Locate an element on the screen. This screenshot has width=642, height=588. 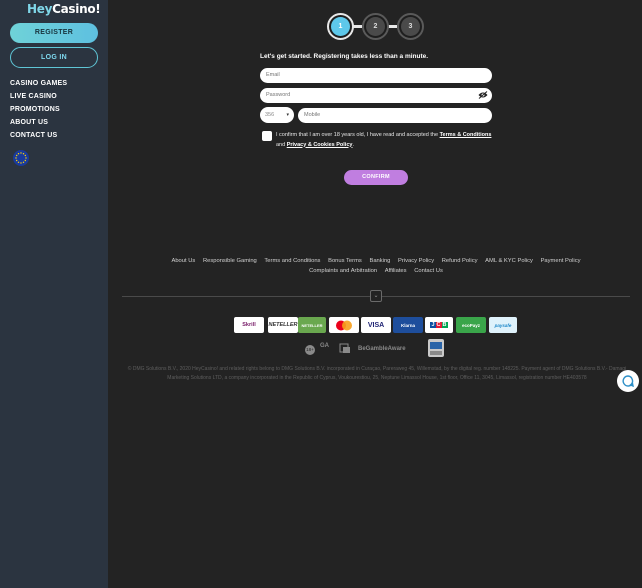
begambleaware-logo: BeGambleAware is located at coordinates (382, 349).